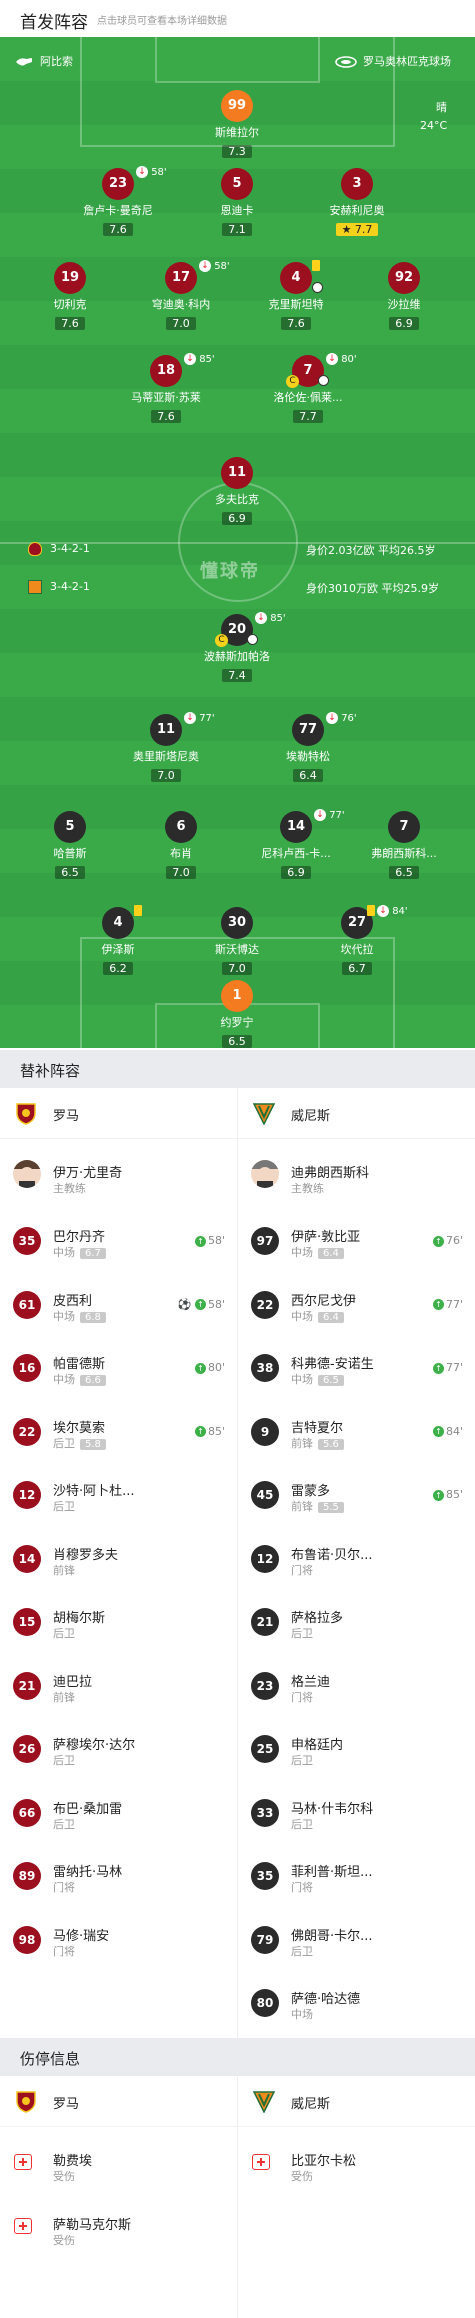 Image resolution: width=475 pixels, height=2318 pixels. I want to click on player-home-def-2: 5 恩迪卡 7.1, so click(237, 202).